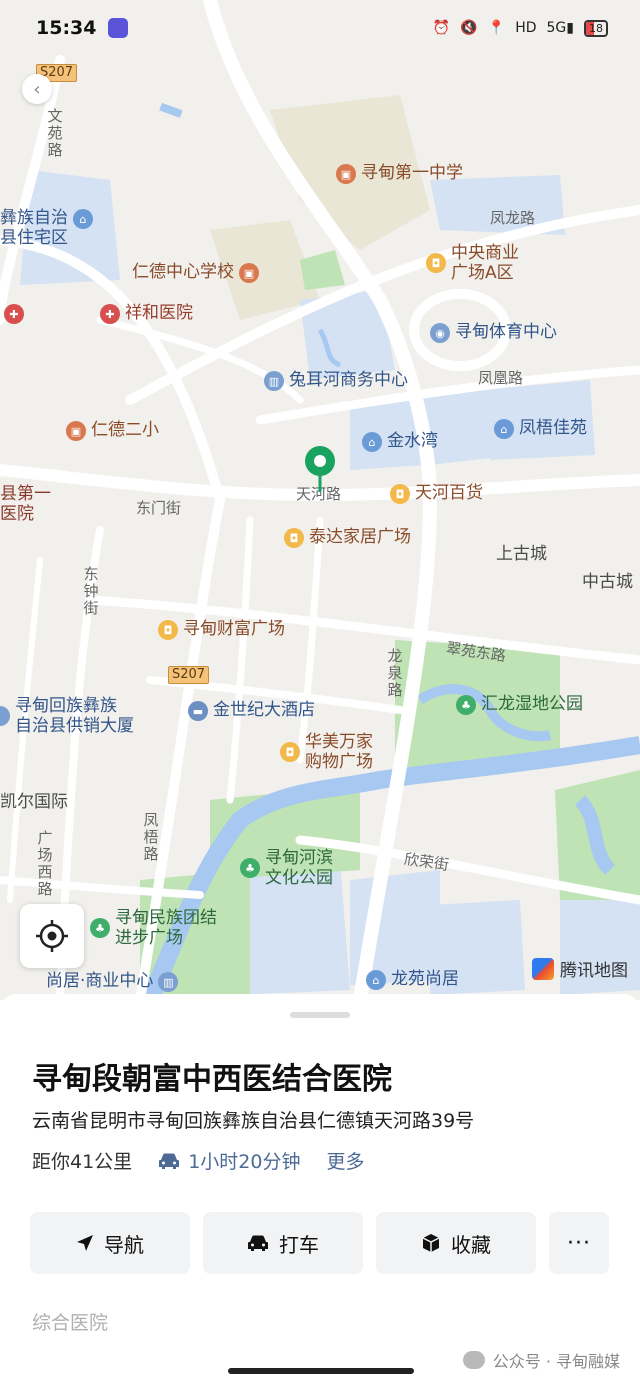 The height and width of the screenshot is (1386, 640). What do you see at coordinates (85, 1243) in the screenshot?
I see `navigation-arrow-icon` at bounding box center [85, 1243].